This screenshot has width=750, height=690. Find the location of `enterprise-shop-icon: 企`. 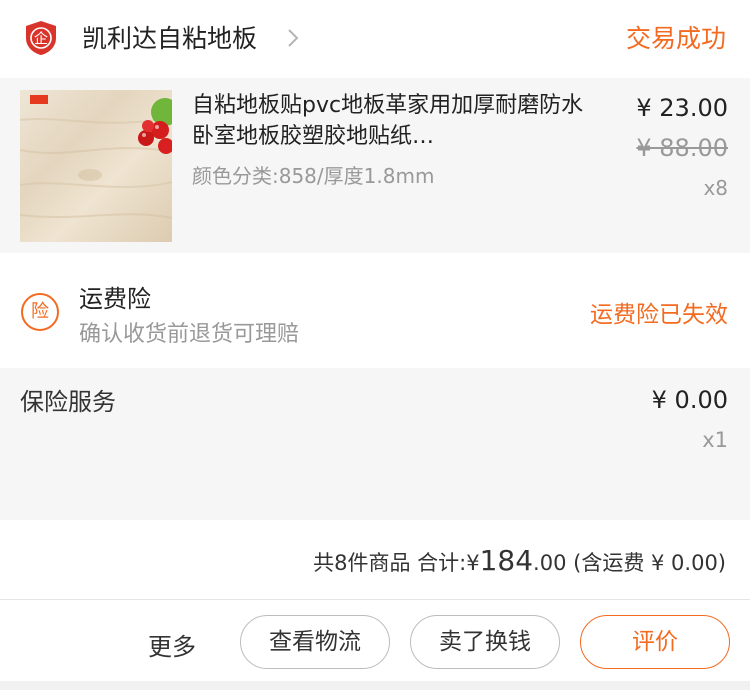

enterprise-shop-icon: 企 is located at coordinates (41, 38).